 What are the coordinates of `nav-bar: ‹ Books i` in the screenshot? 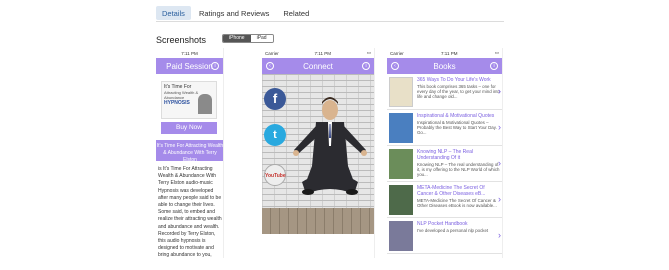 It's located at (444, 66).